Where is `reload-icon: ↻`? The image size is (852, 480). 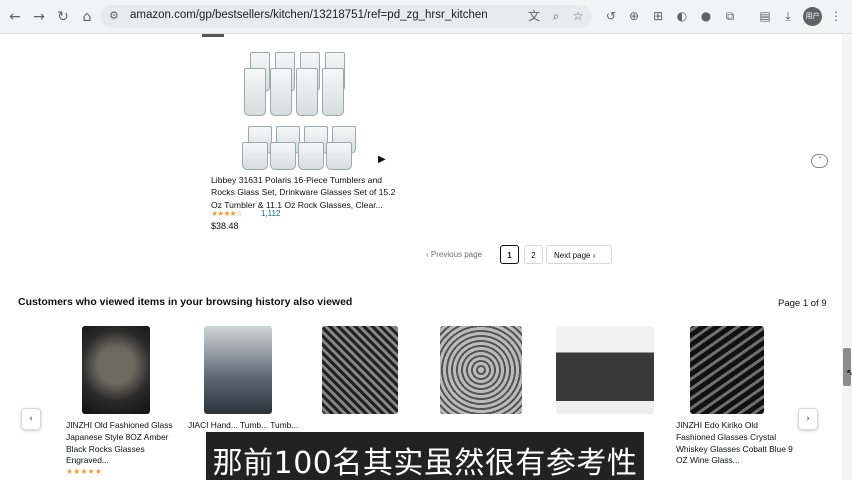
reload-icon: ↻ is located at coordinates (63, 17).